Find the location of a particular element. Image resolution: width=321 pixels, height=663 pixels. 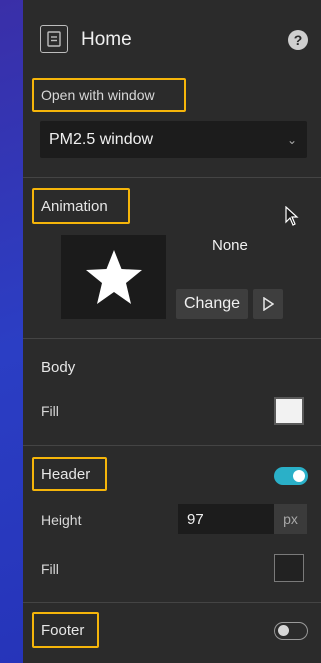

star-icon is located at coordinates (113, 277).